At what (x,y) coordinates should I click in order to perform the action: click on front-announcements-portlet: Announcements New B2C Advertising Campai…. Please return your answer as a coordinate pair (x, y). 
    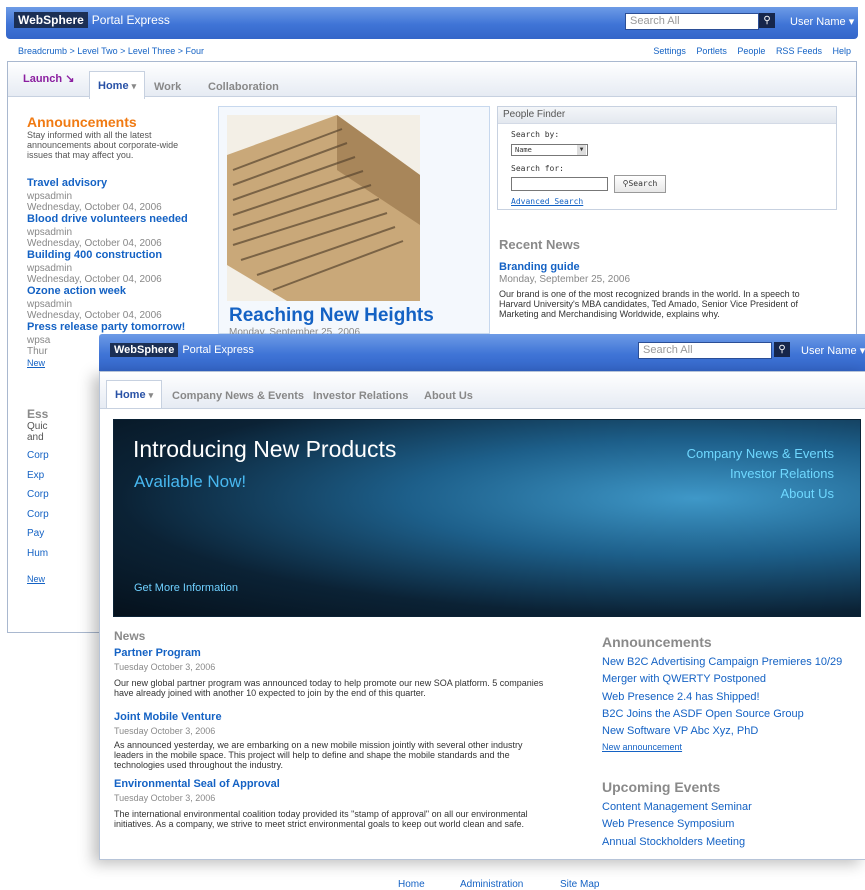
    Looking at the image, I should click on (727, 693).